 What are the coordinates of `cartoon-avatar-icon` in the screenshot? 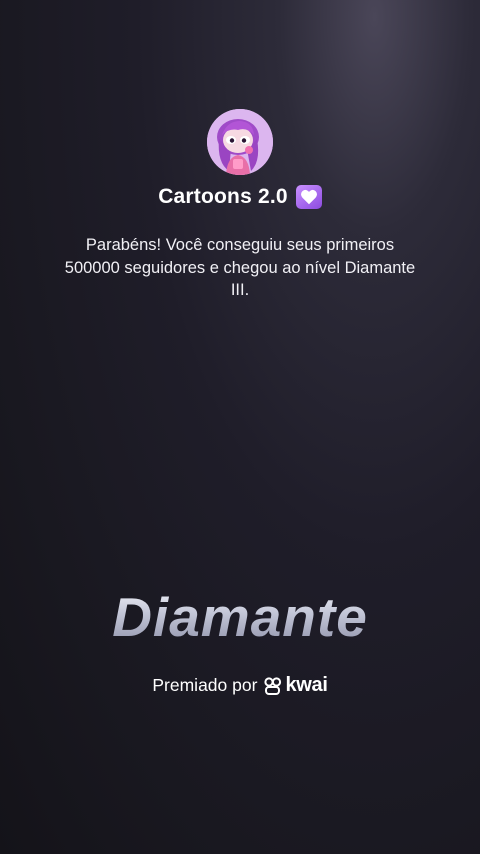 It's located at (240, 142).